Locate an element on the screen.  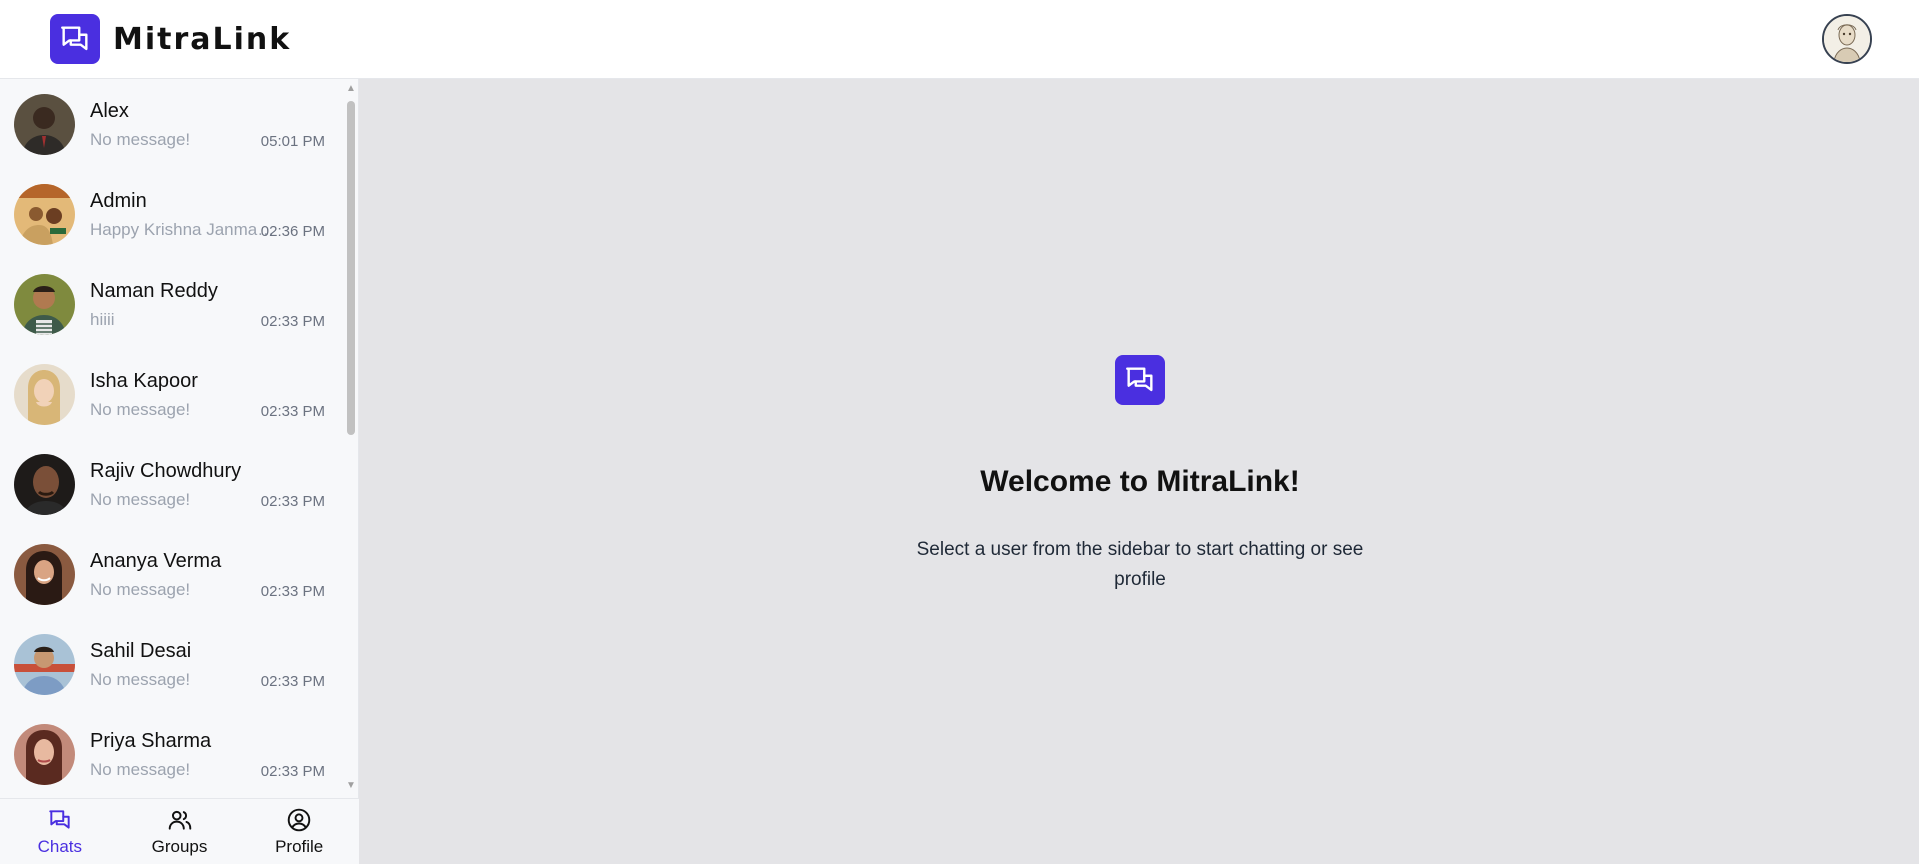
user-avatar is located at coordinates (1847, 39).